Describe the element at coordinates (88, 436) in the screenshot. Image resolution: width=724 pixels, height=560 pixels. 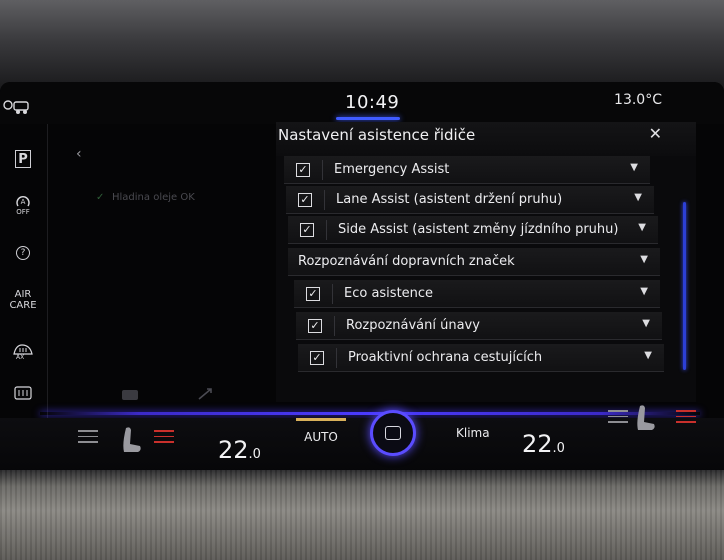
I see `left-seat-ventilation-level` at that location.